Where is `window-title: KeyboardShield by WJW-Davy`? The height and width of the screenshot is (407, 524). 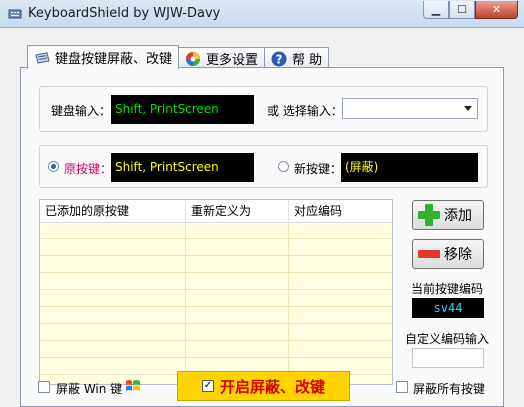
window-title: KeyboardShield by WJW-Davy is located at coordinates (124, 13).